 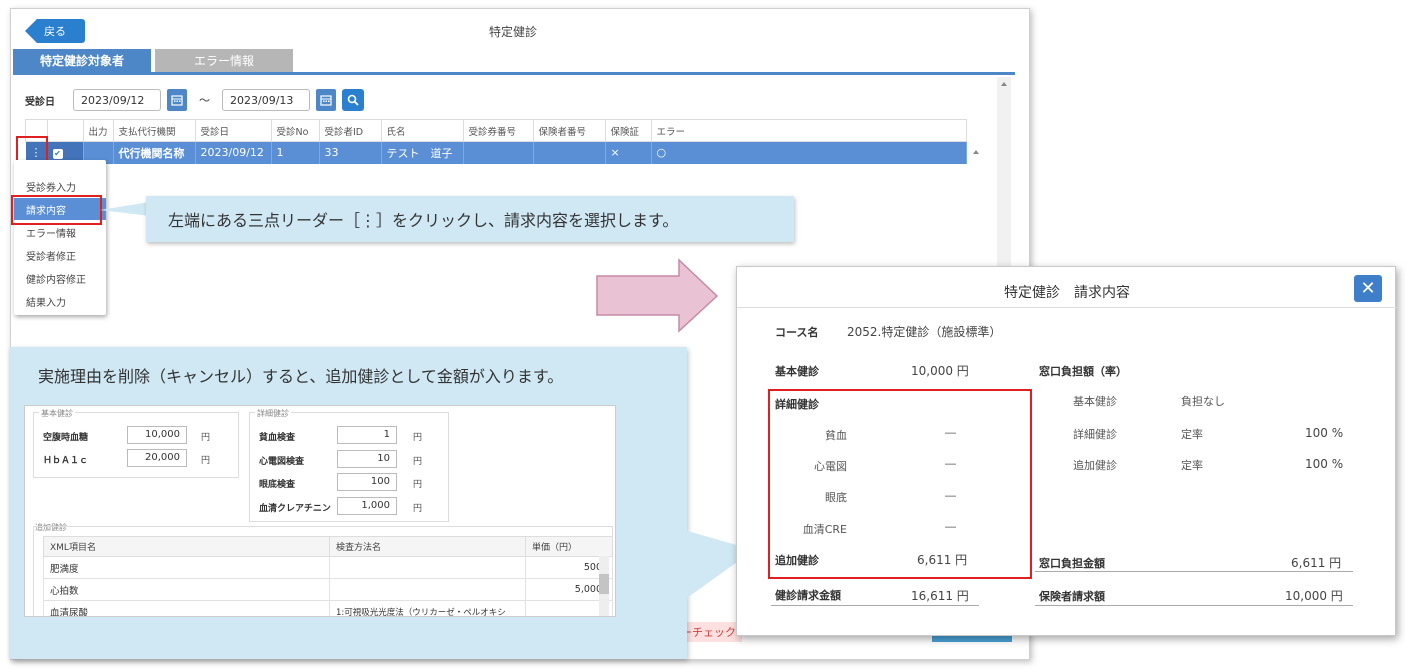 What do you see at coordinates (427, 567) in the screenshot?
I see `xml-cell-method` at bounding box center [427, 567].